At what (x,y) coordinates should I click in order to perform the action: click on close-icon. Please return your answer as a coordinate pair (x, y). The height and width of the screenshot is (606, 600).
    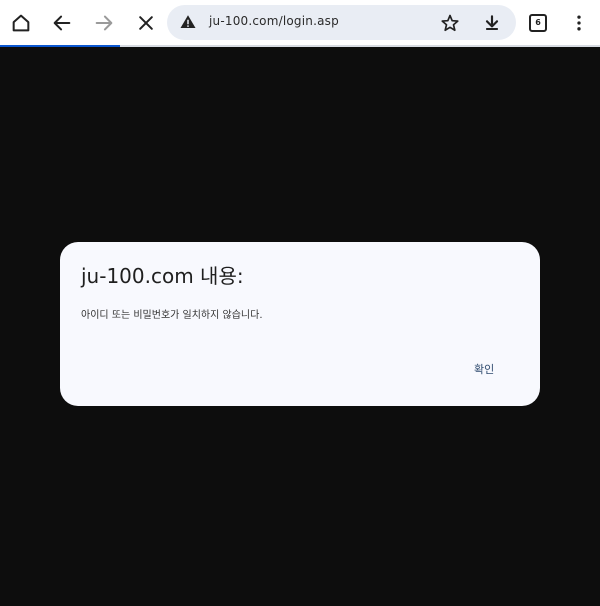
    Looking at the image, I should click on (146, 23).